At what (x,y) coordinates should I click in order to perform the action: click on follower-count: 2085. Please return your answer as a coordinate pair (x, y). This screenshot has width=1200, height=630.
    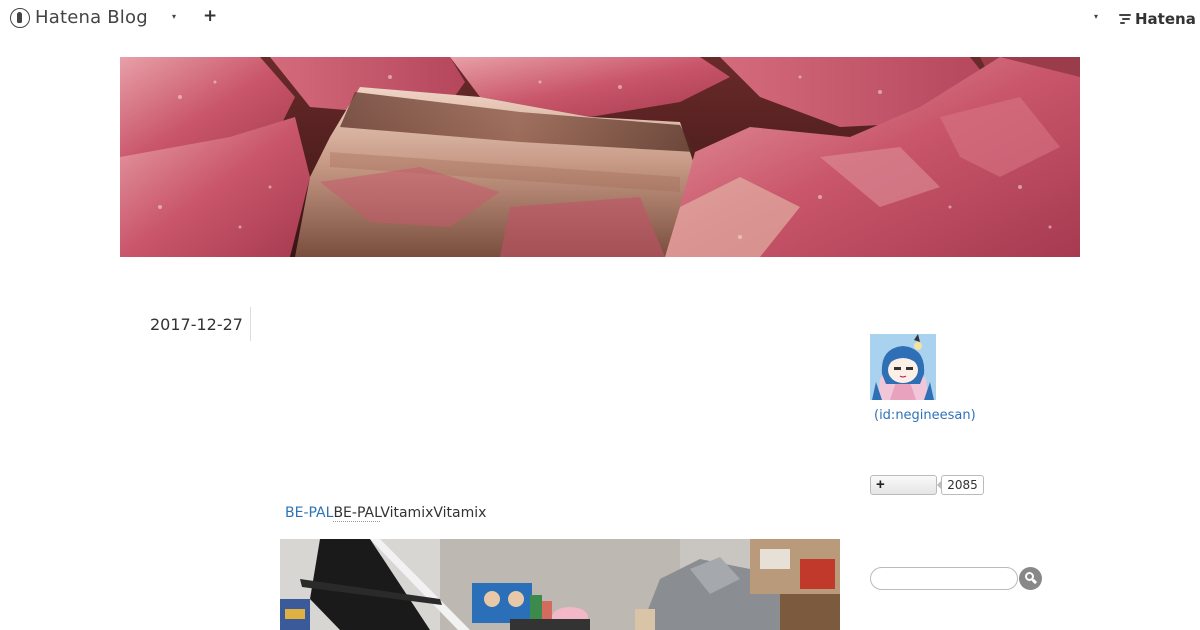
    Looking at the image, I should click on (960, 485).